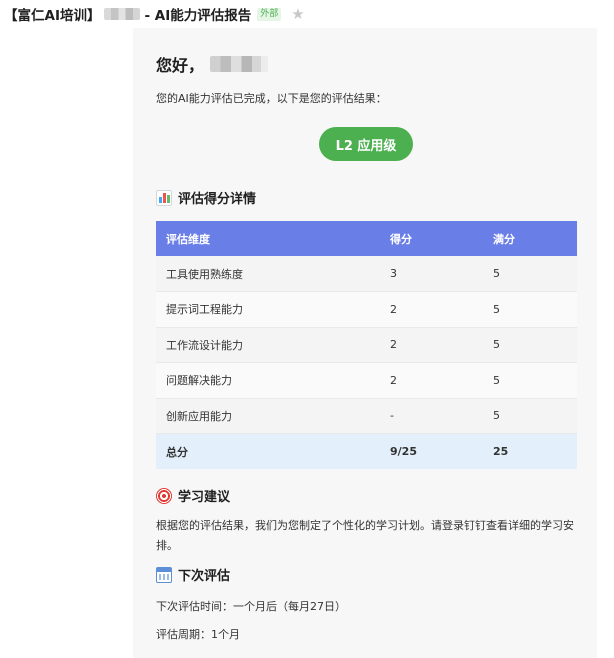 The image size is (614, 658). Describe the element at coordinates (164, 197) in the screenshot. I see `bar-chart-icon` at that location.